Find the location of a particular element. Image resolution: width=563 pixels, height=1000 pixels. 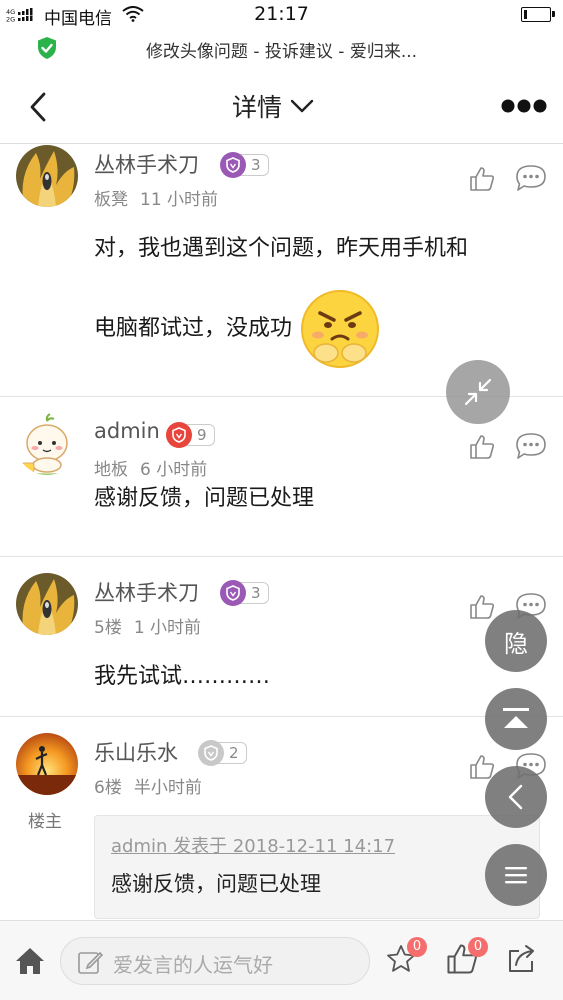

to-top-icon is located at coordinates (516, 718).